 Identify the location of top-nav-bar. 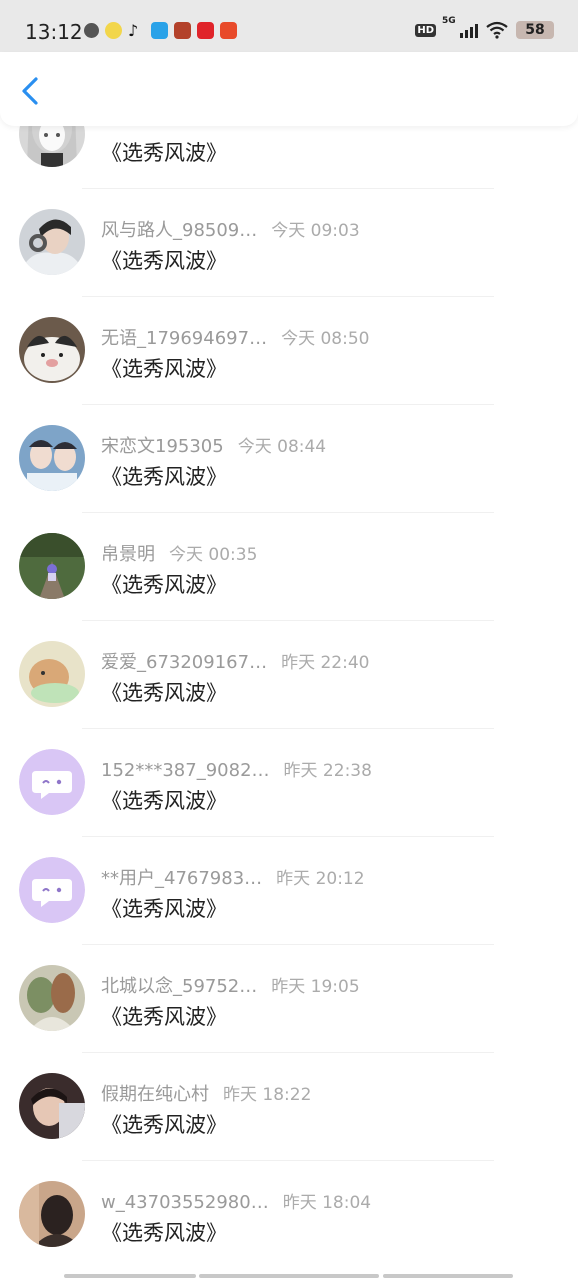
(289, 89).